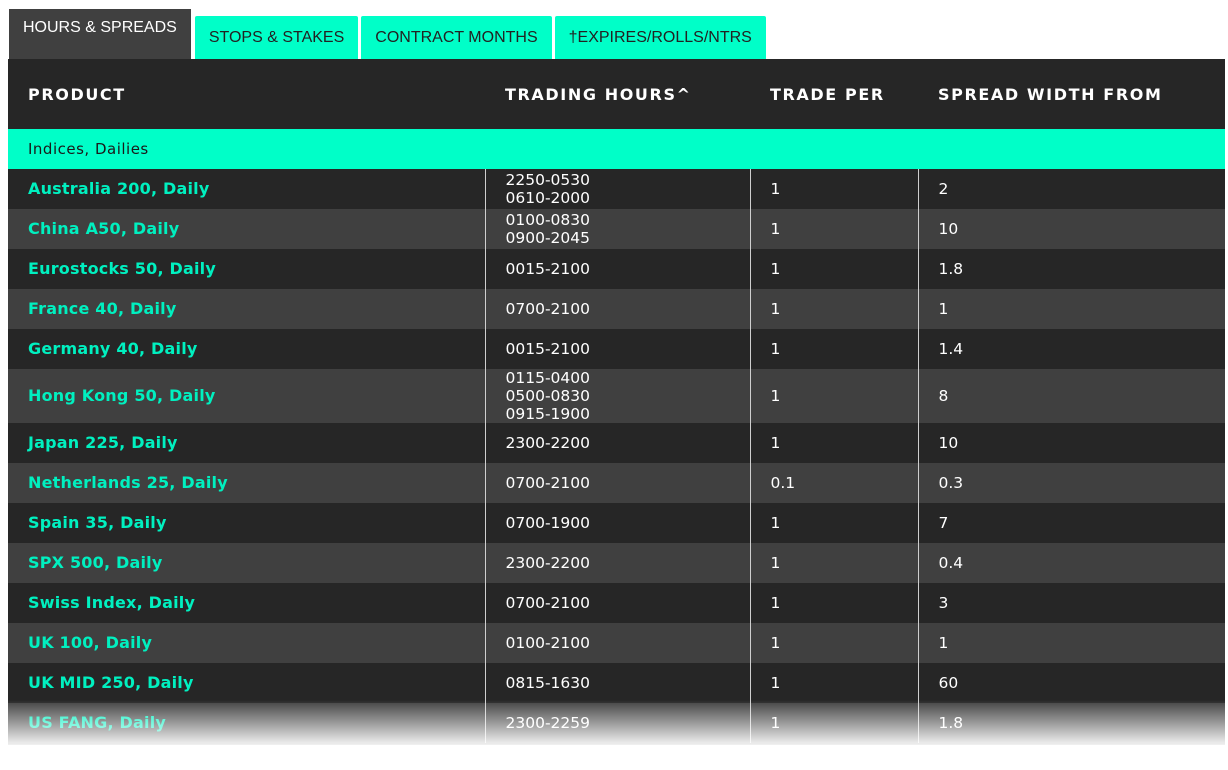  I want to click on spread-width-value: 3, so click(1071, 603).